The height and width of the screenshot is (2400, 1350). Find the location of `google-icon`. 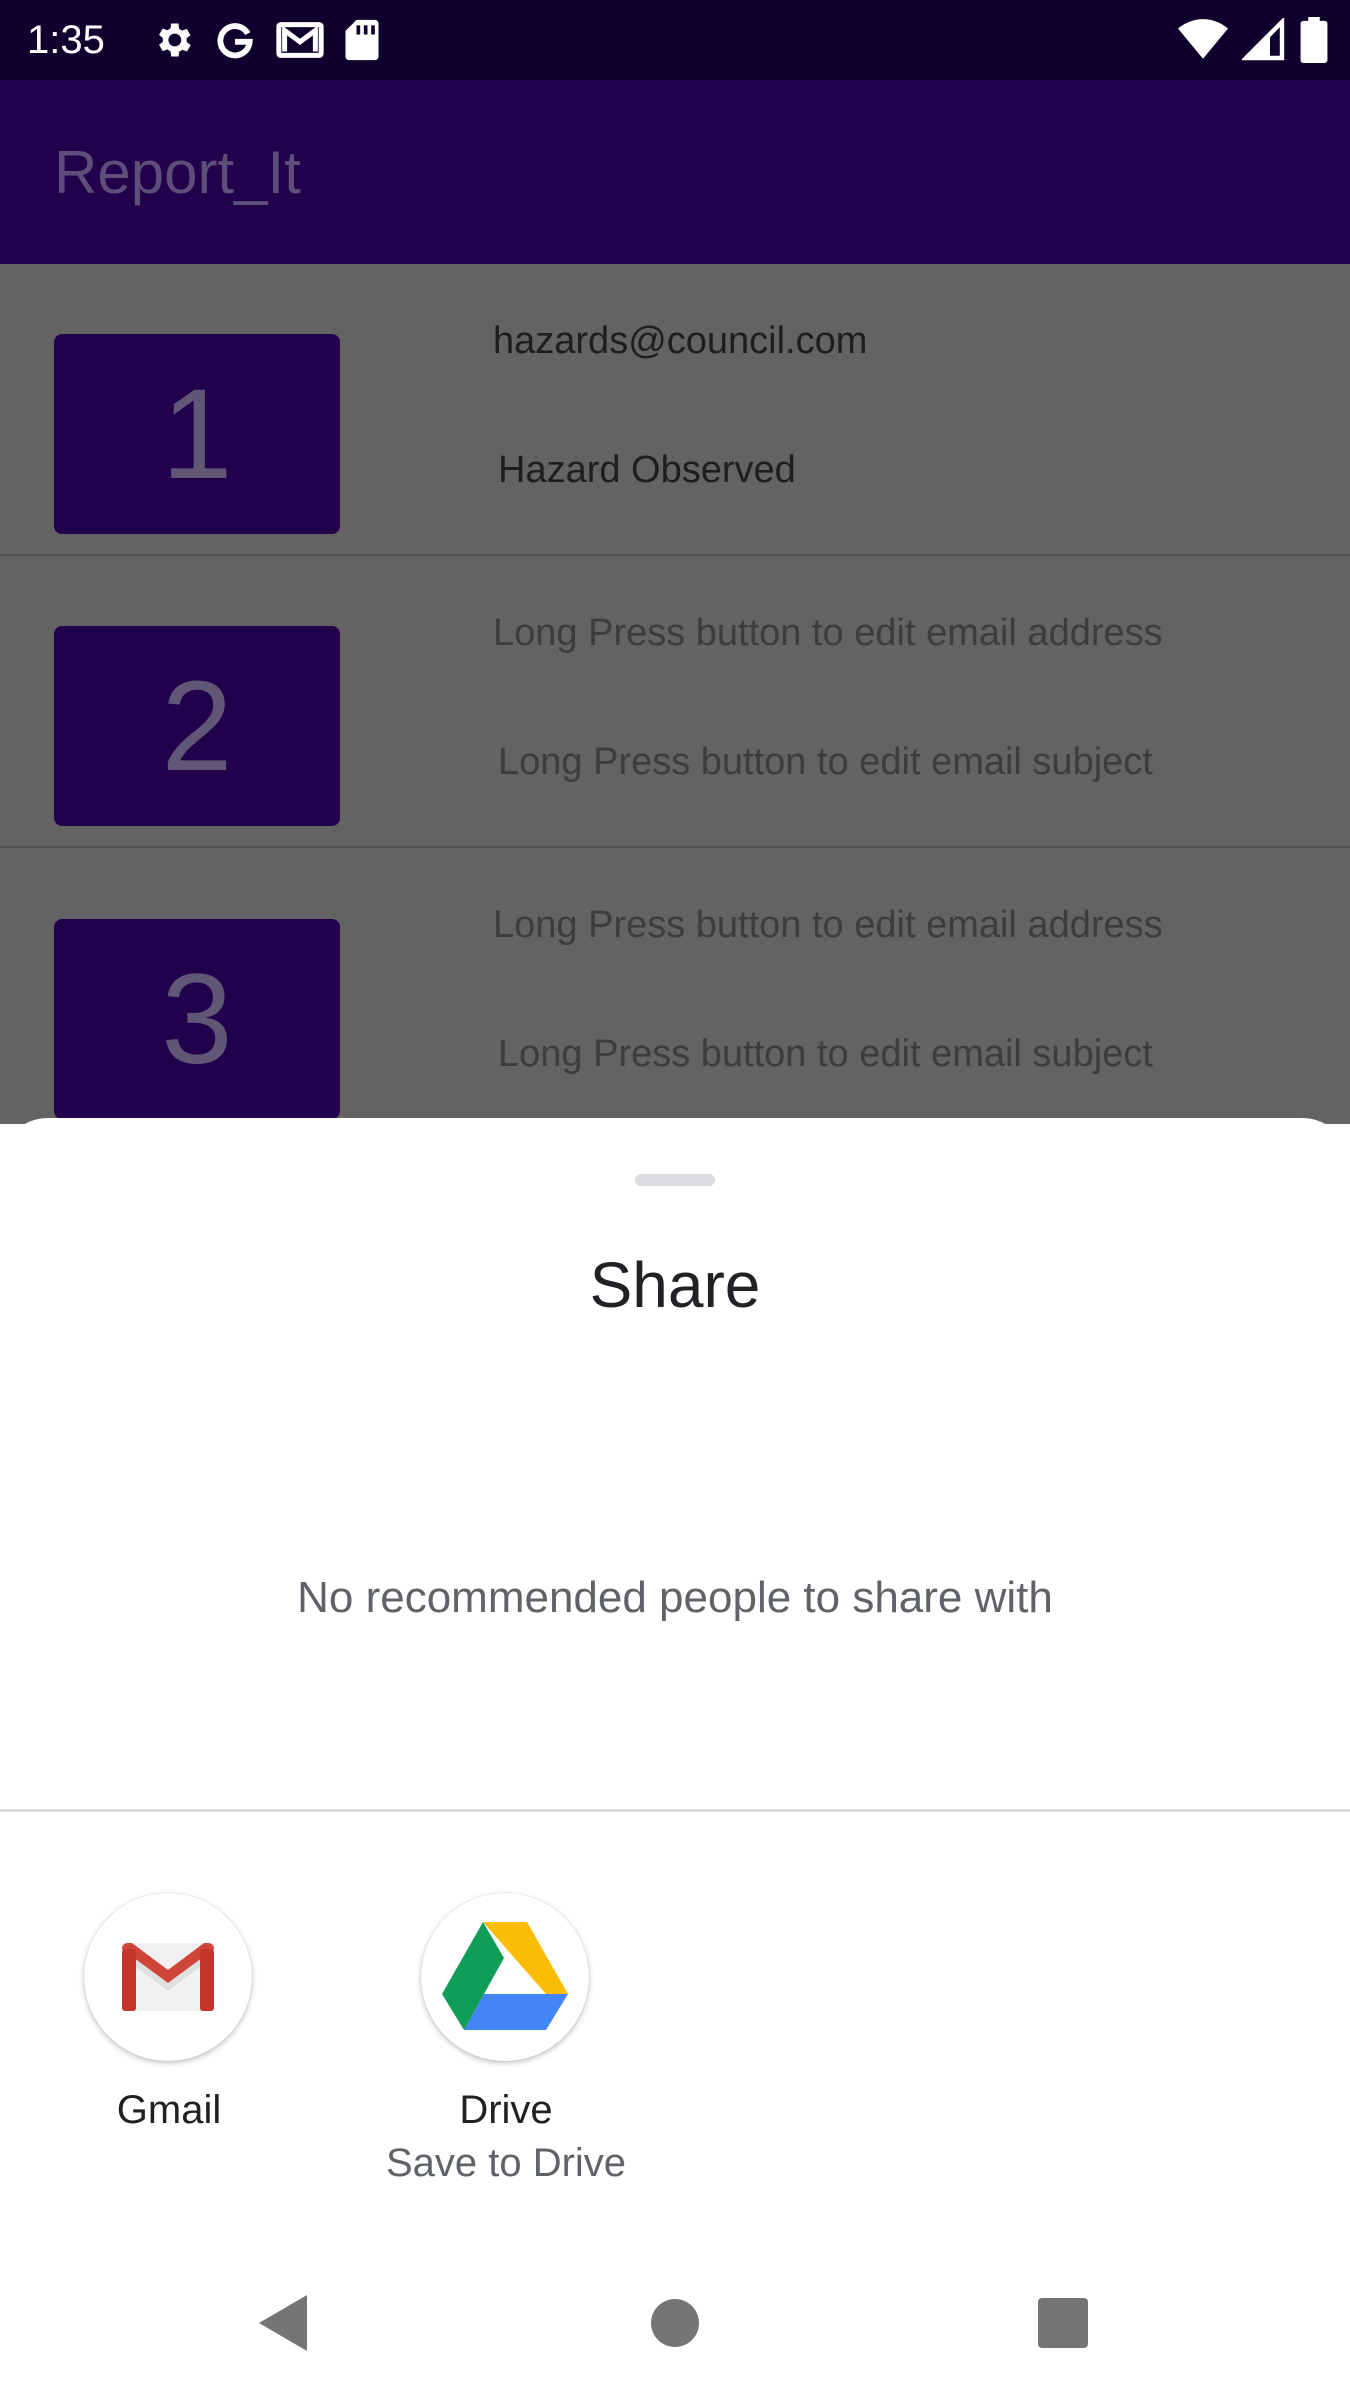

google-icon is located at coordinates (235, 40).